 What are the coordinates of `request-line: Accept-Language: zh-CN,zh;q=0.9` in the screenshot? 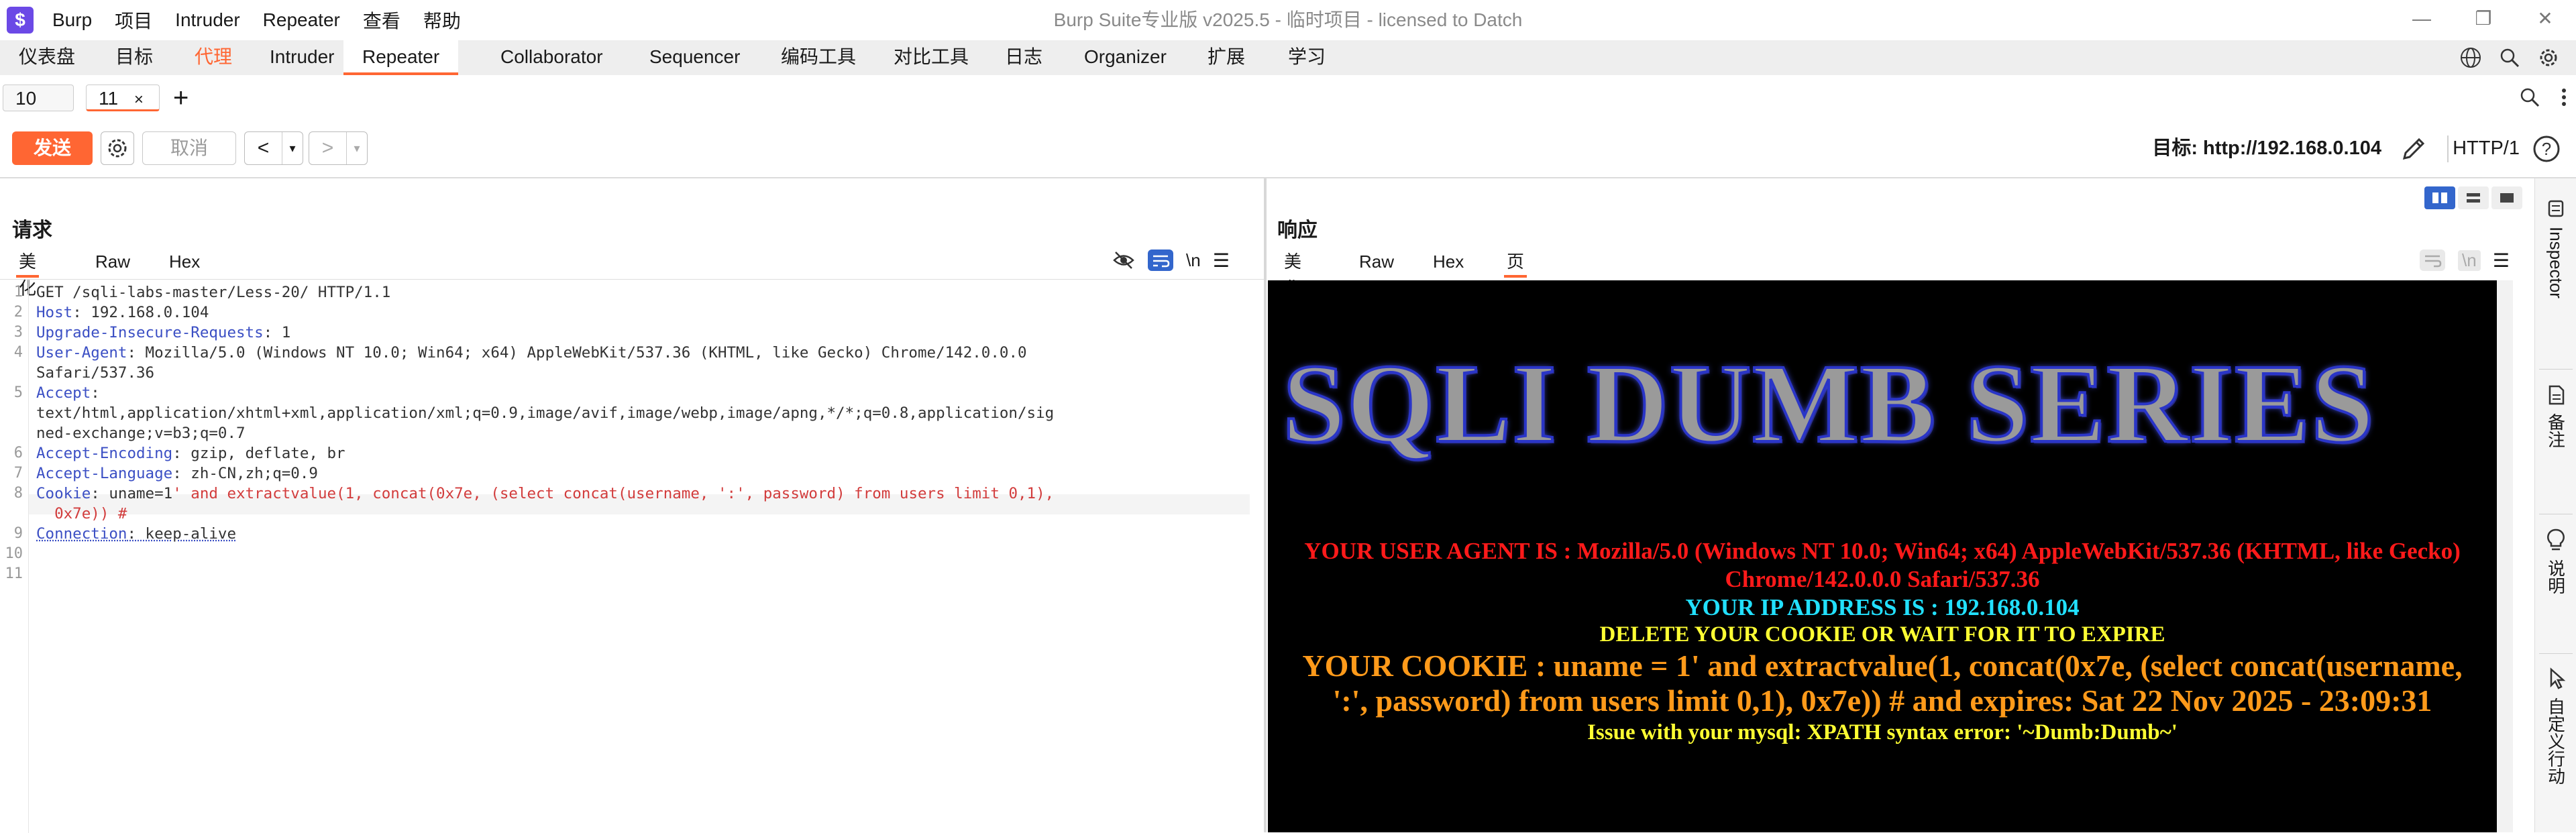 It's located at (177, 473).